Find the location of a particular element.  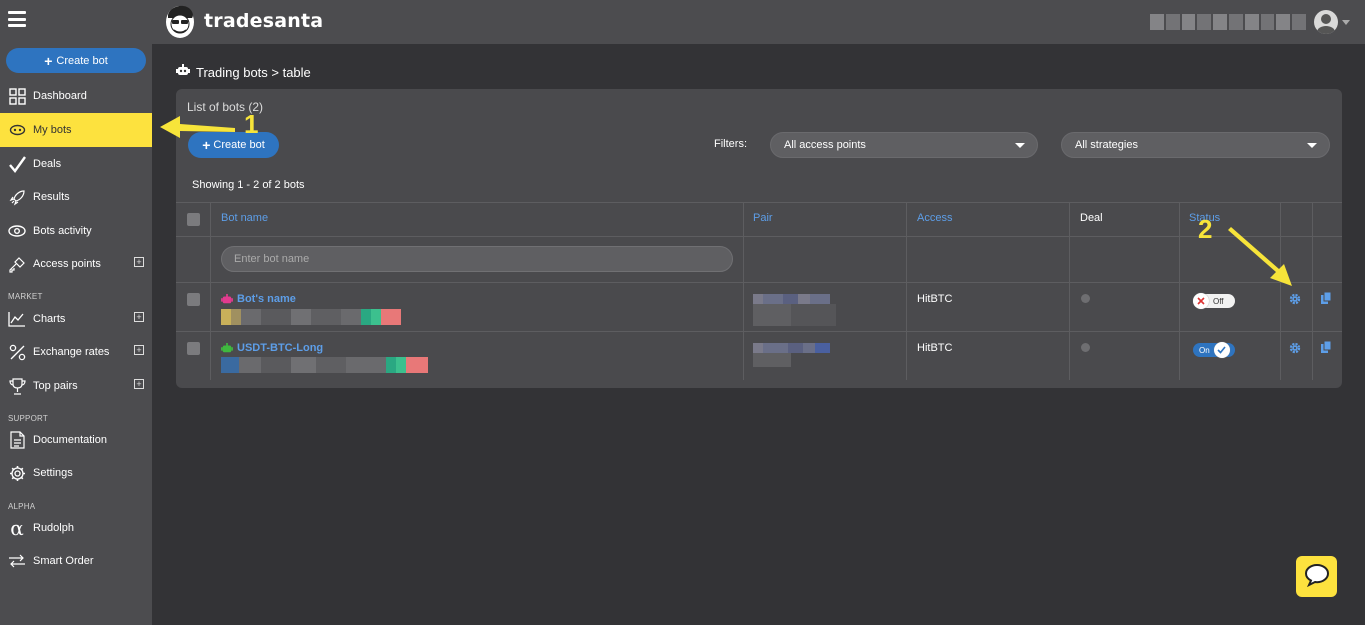

access-points-filter: All access points is located at coordinates (904, 145).